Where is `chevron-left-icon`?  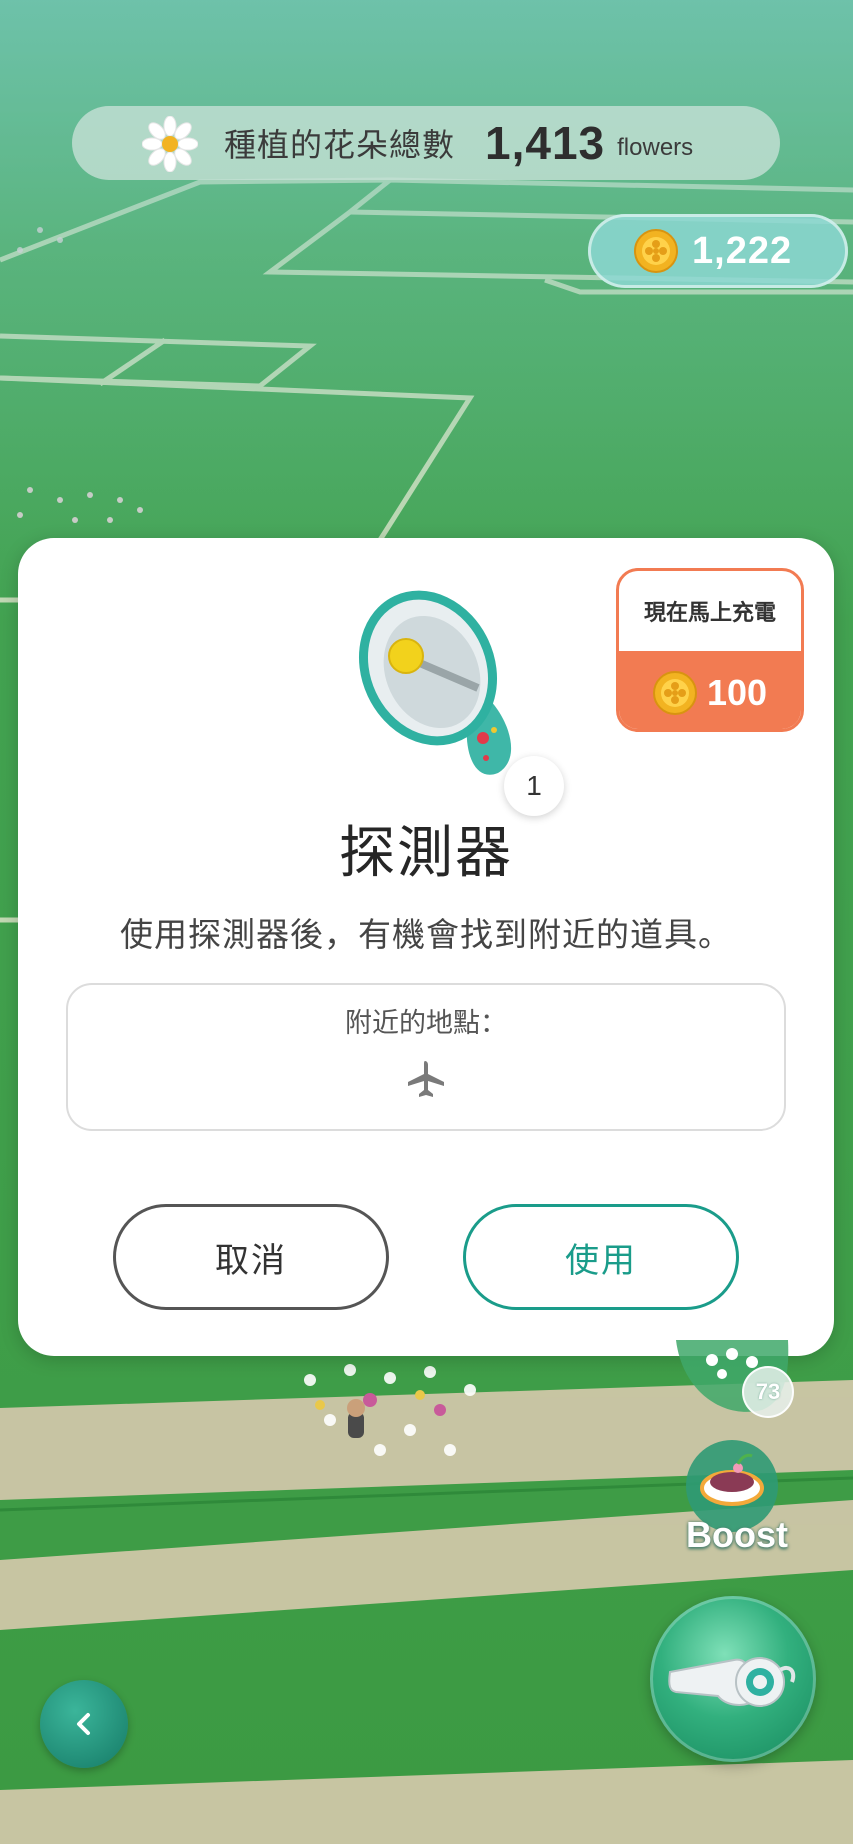 chevron-left-icon is located at coordinates (83, 1724).